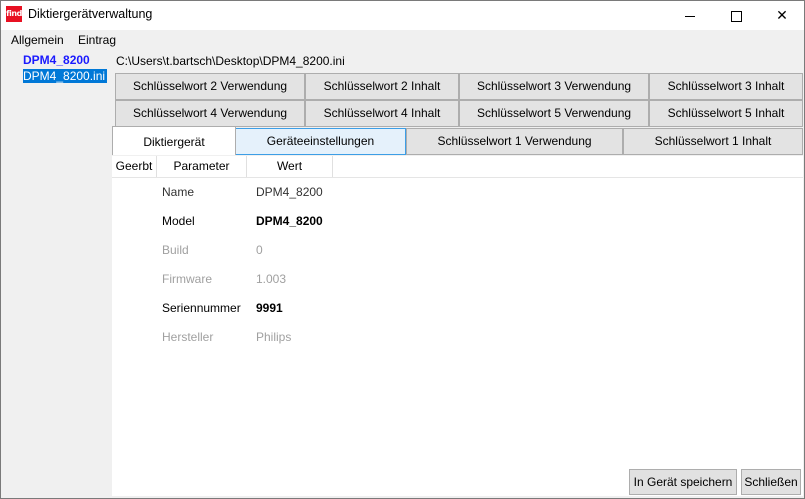 This screenshot has height=499, width=805. I want to click on minimize-button, so click(690, 15).